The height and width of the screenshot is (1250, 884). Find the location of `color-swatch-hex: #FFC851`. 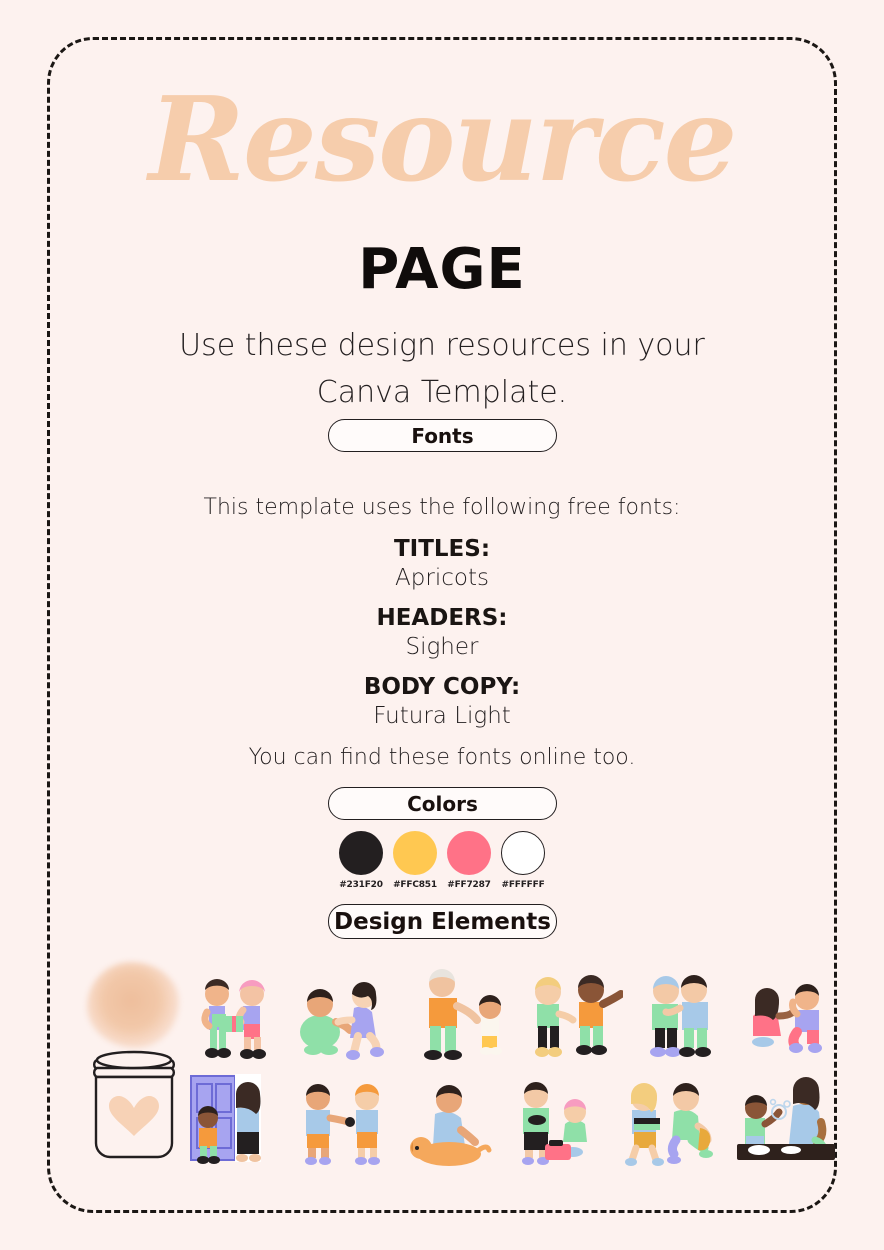

color-swatch-hex: #FFC851 is located at coordinates (415, 885).